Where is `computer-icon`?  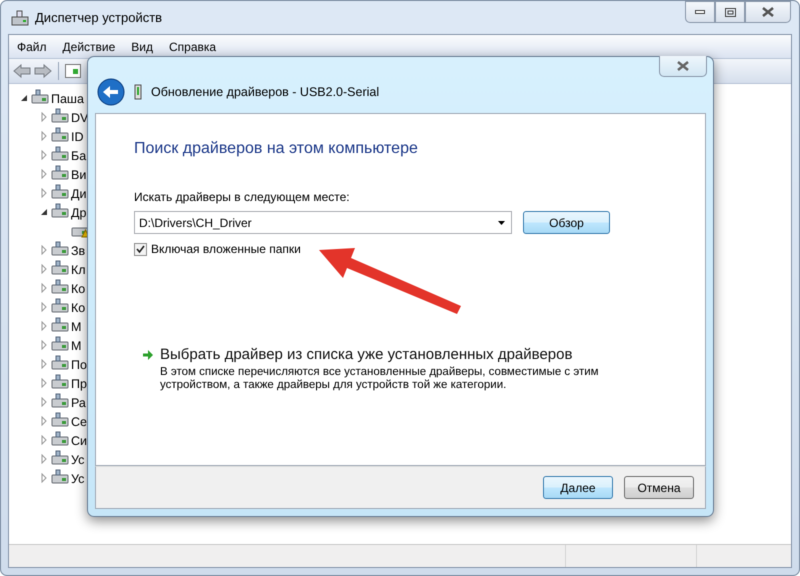
computer-icon is located at coordinates (20, 18).